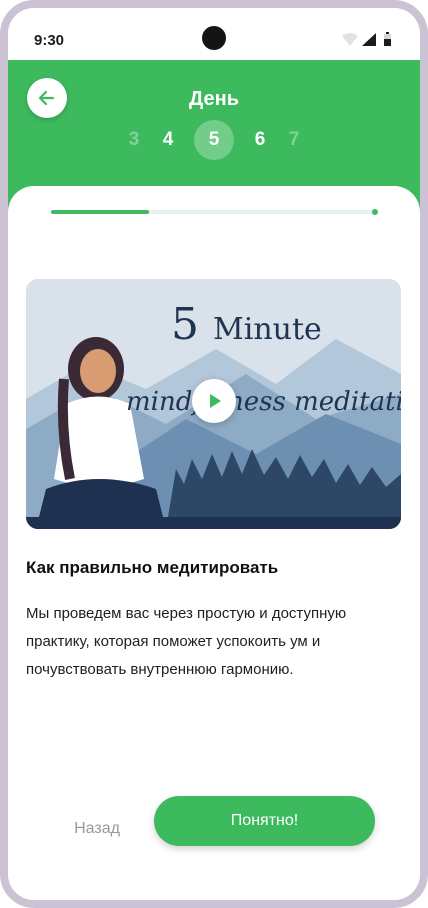 Image resolution: width=428 pixels, height=908 pixels. What do you see at coordinates (263, 402) in the screenshot?
I see `video-subtitle: mindfulness meditatio` at bounding box center [263, 402].